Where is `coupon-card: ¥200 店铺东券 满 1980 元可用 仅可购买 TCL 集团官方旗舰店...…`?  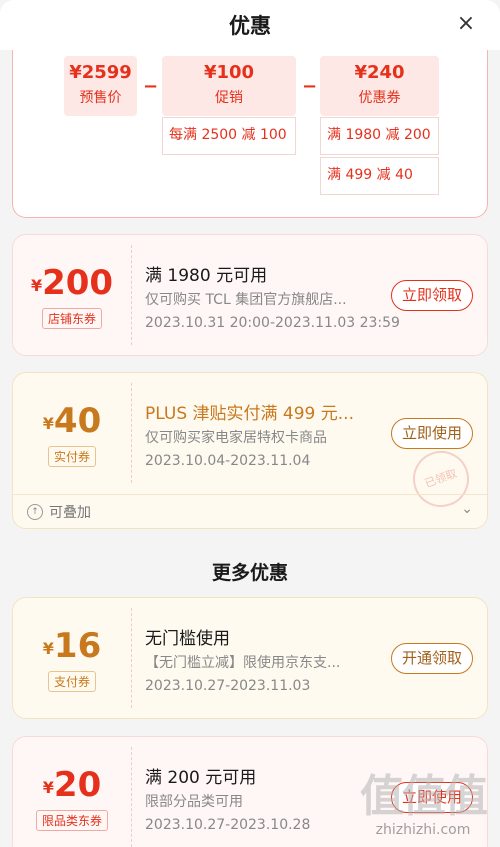 coupon-card: ¥200 店铺东券 满 1980 元可用 仅可购买 TCL 集团官方旗舰店...… is located at coordinates (250, 295).